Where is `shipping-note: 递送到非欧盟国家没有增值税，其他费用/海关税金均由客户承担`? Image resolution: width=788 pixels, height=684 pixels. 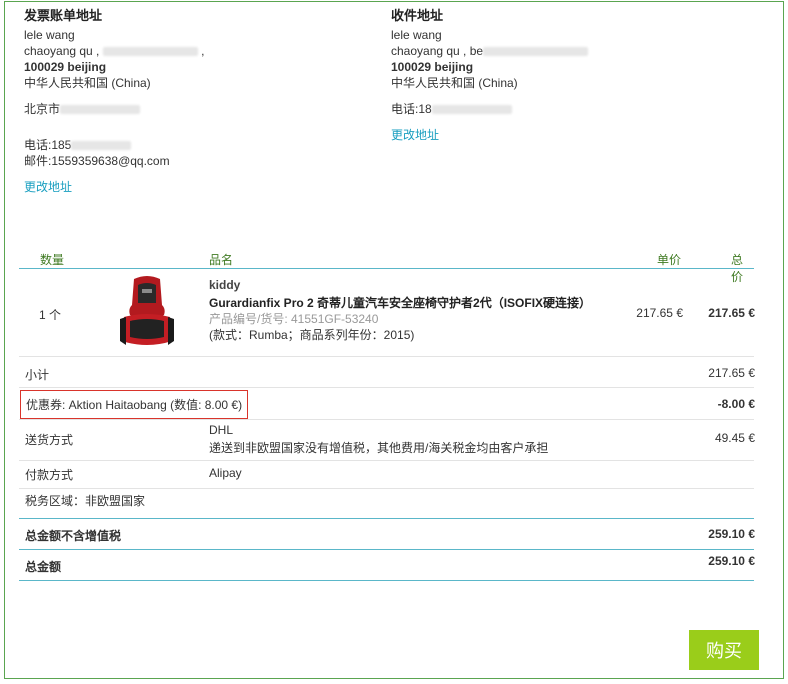
shipping-note: 递送到非欧盟国家没有增值税，其他费用/海关税金均由客户承担 is located at coordinates (379, 448).